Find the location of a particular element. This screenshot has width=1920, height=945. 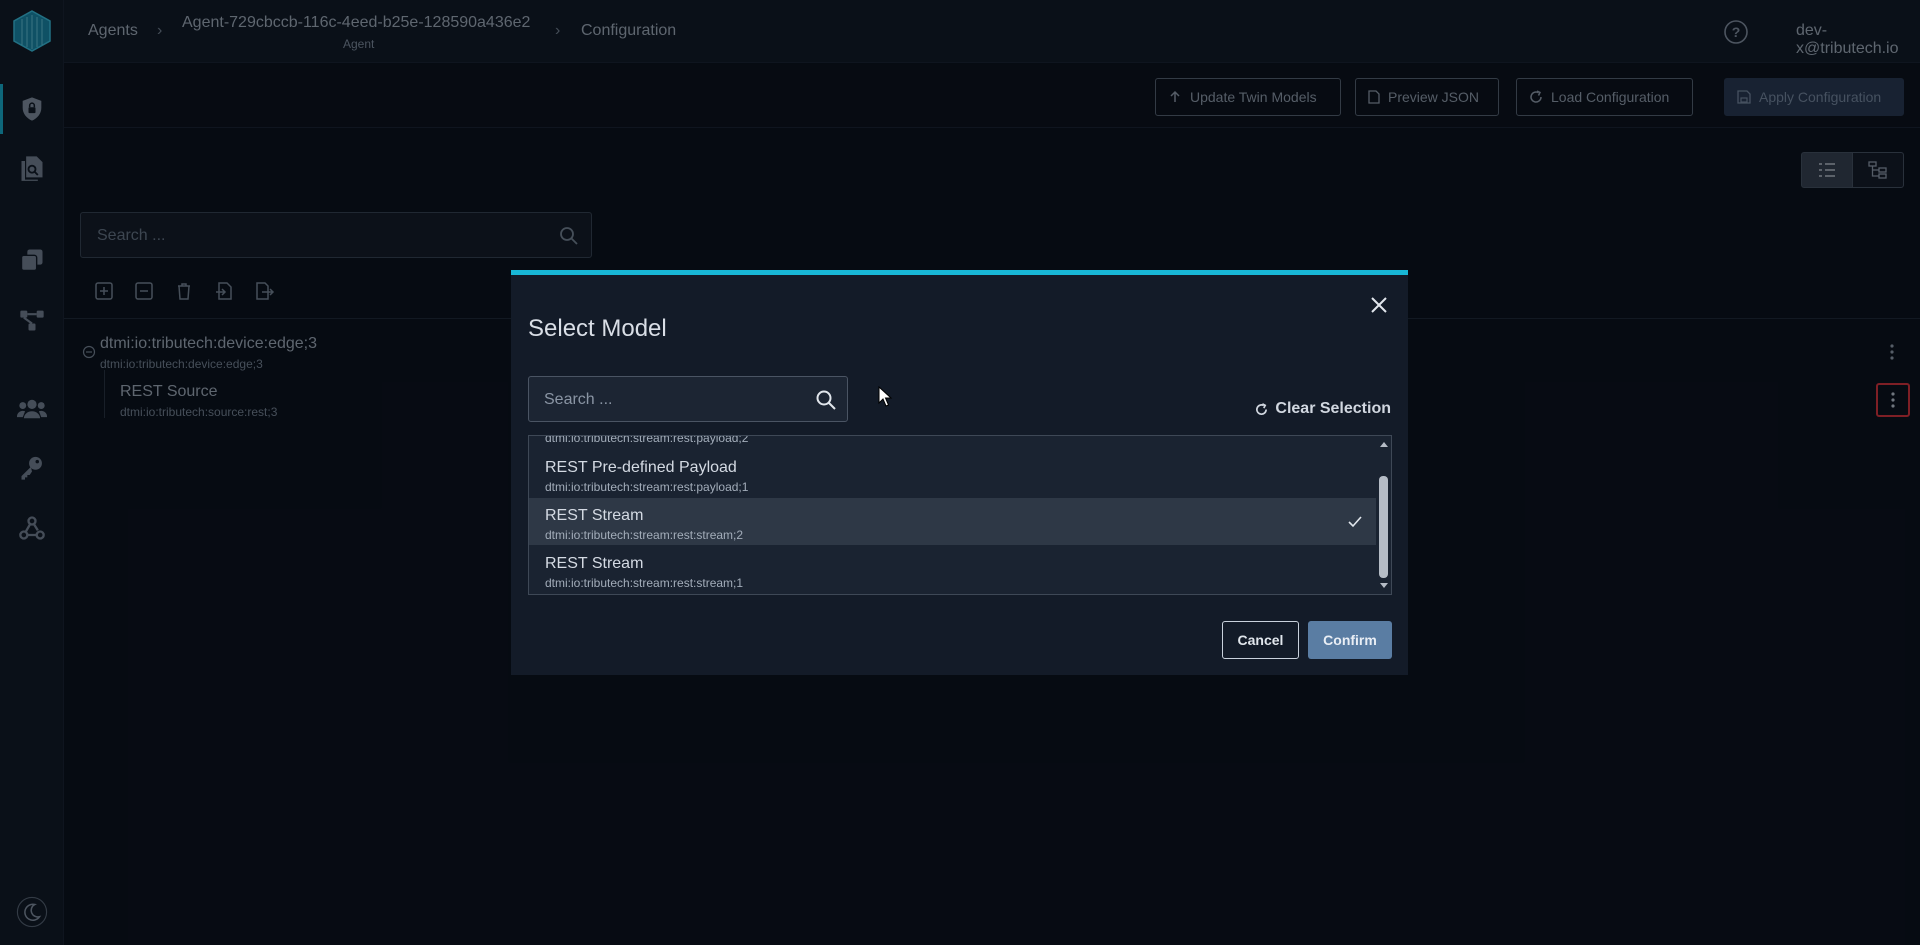

scrollbar-thumb is located at coordinates (1383, 527).